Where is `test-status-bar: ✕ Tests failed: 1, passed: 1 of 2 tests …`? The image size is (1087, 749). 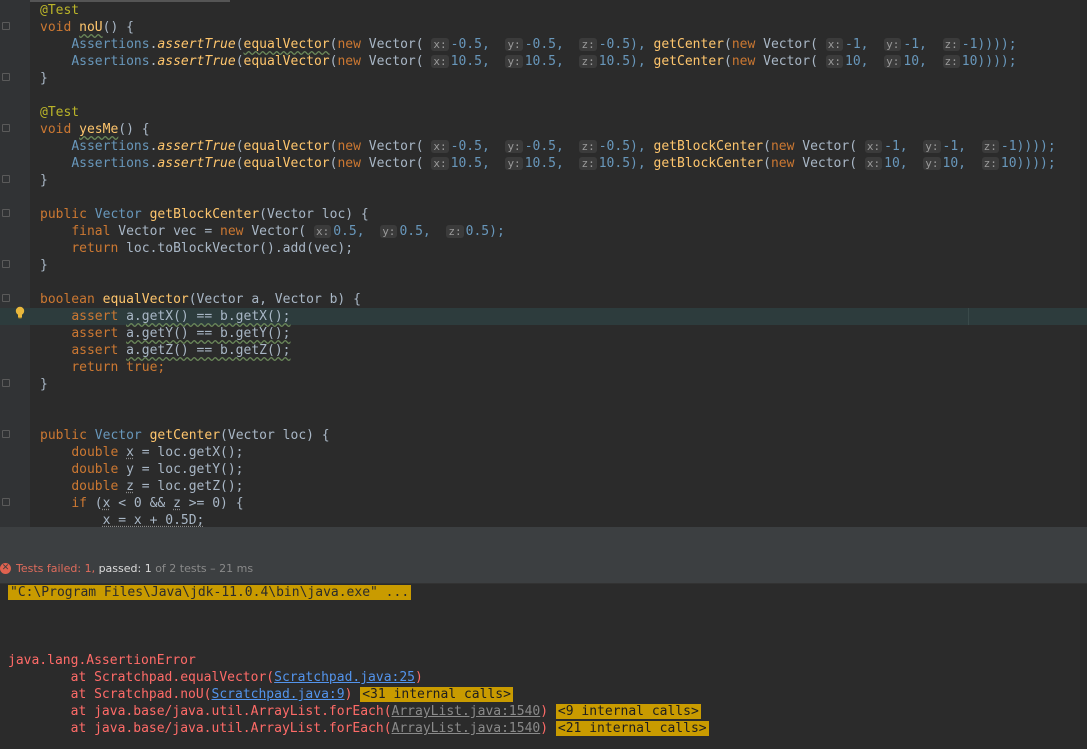
test-status-bar: ✕ Tests failed: 1, passed: 1 of 2 tests … is located at coordinates (543, 569).